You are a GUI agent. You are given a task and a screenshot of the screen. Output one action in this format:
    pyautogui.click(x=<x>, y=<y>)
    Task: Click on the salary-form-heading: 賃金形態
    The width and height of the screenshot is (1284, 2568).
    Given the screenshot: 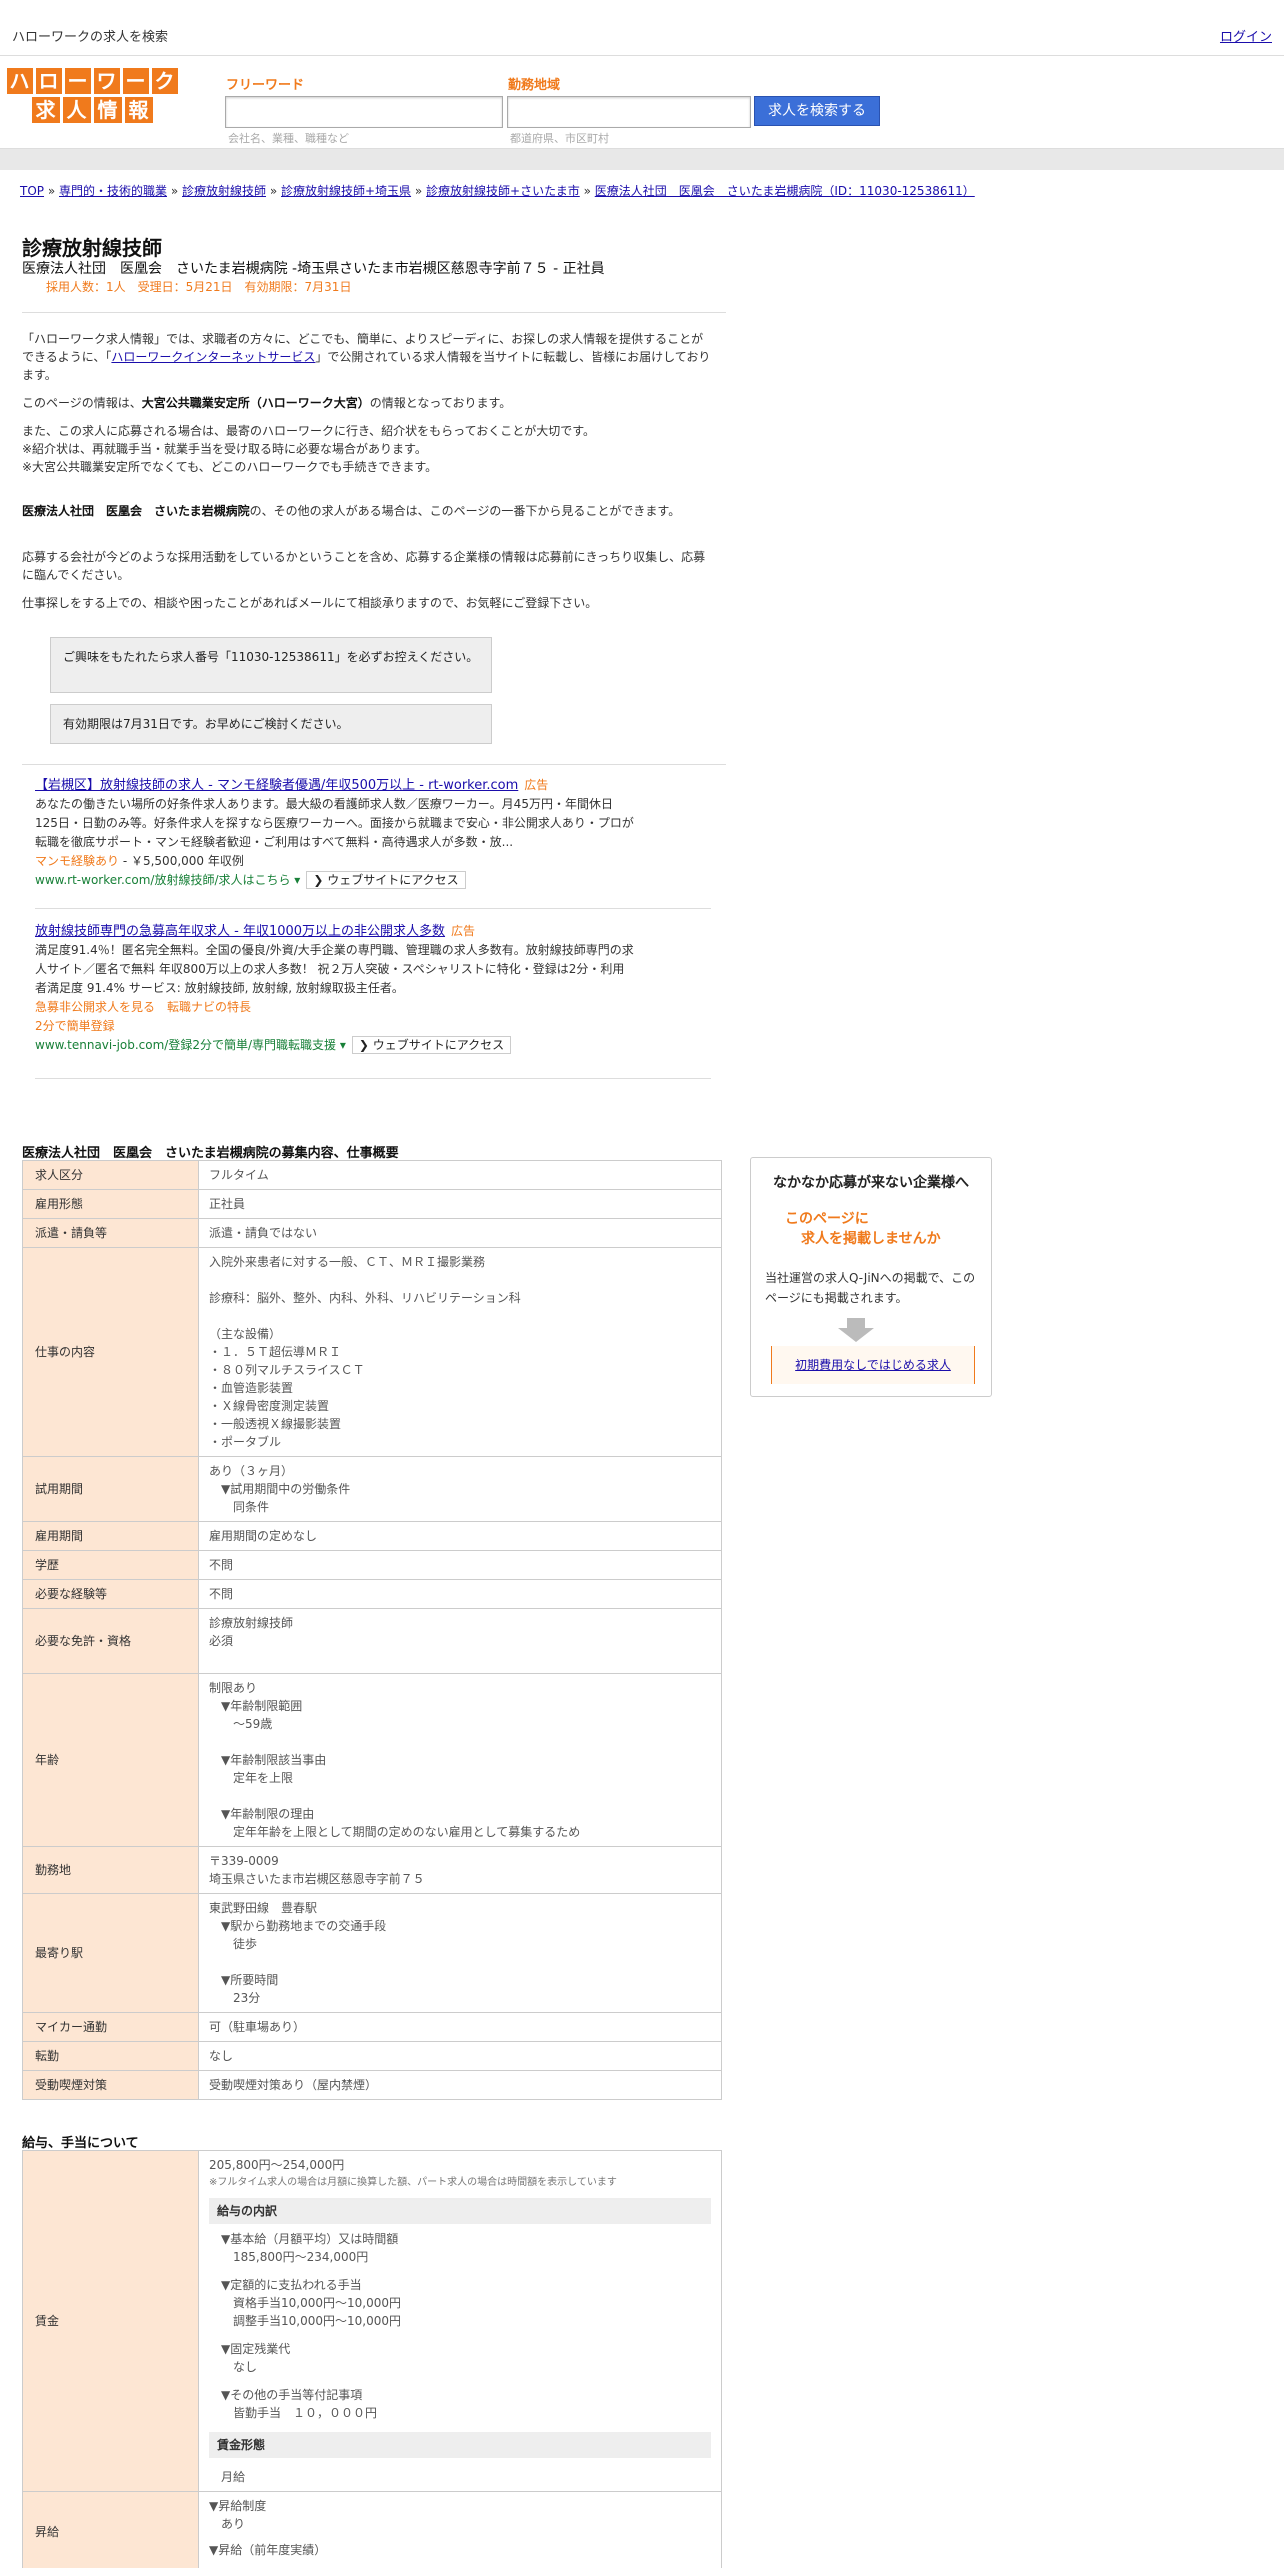 What is the action you would take?
    pyautogui.click(x=460, y=2445)
    